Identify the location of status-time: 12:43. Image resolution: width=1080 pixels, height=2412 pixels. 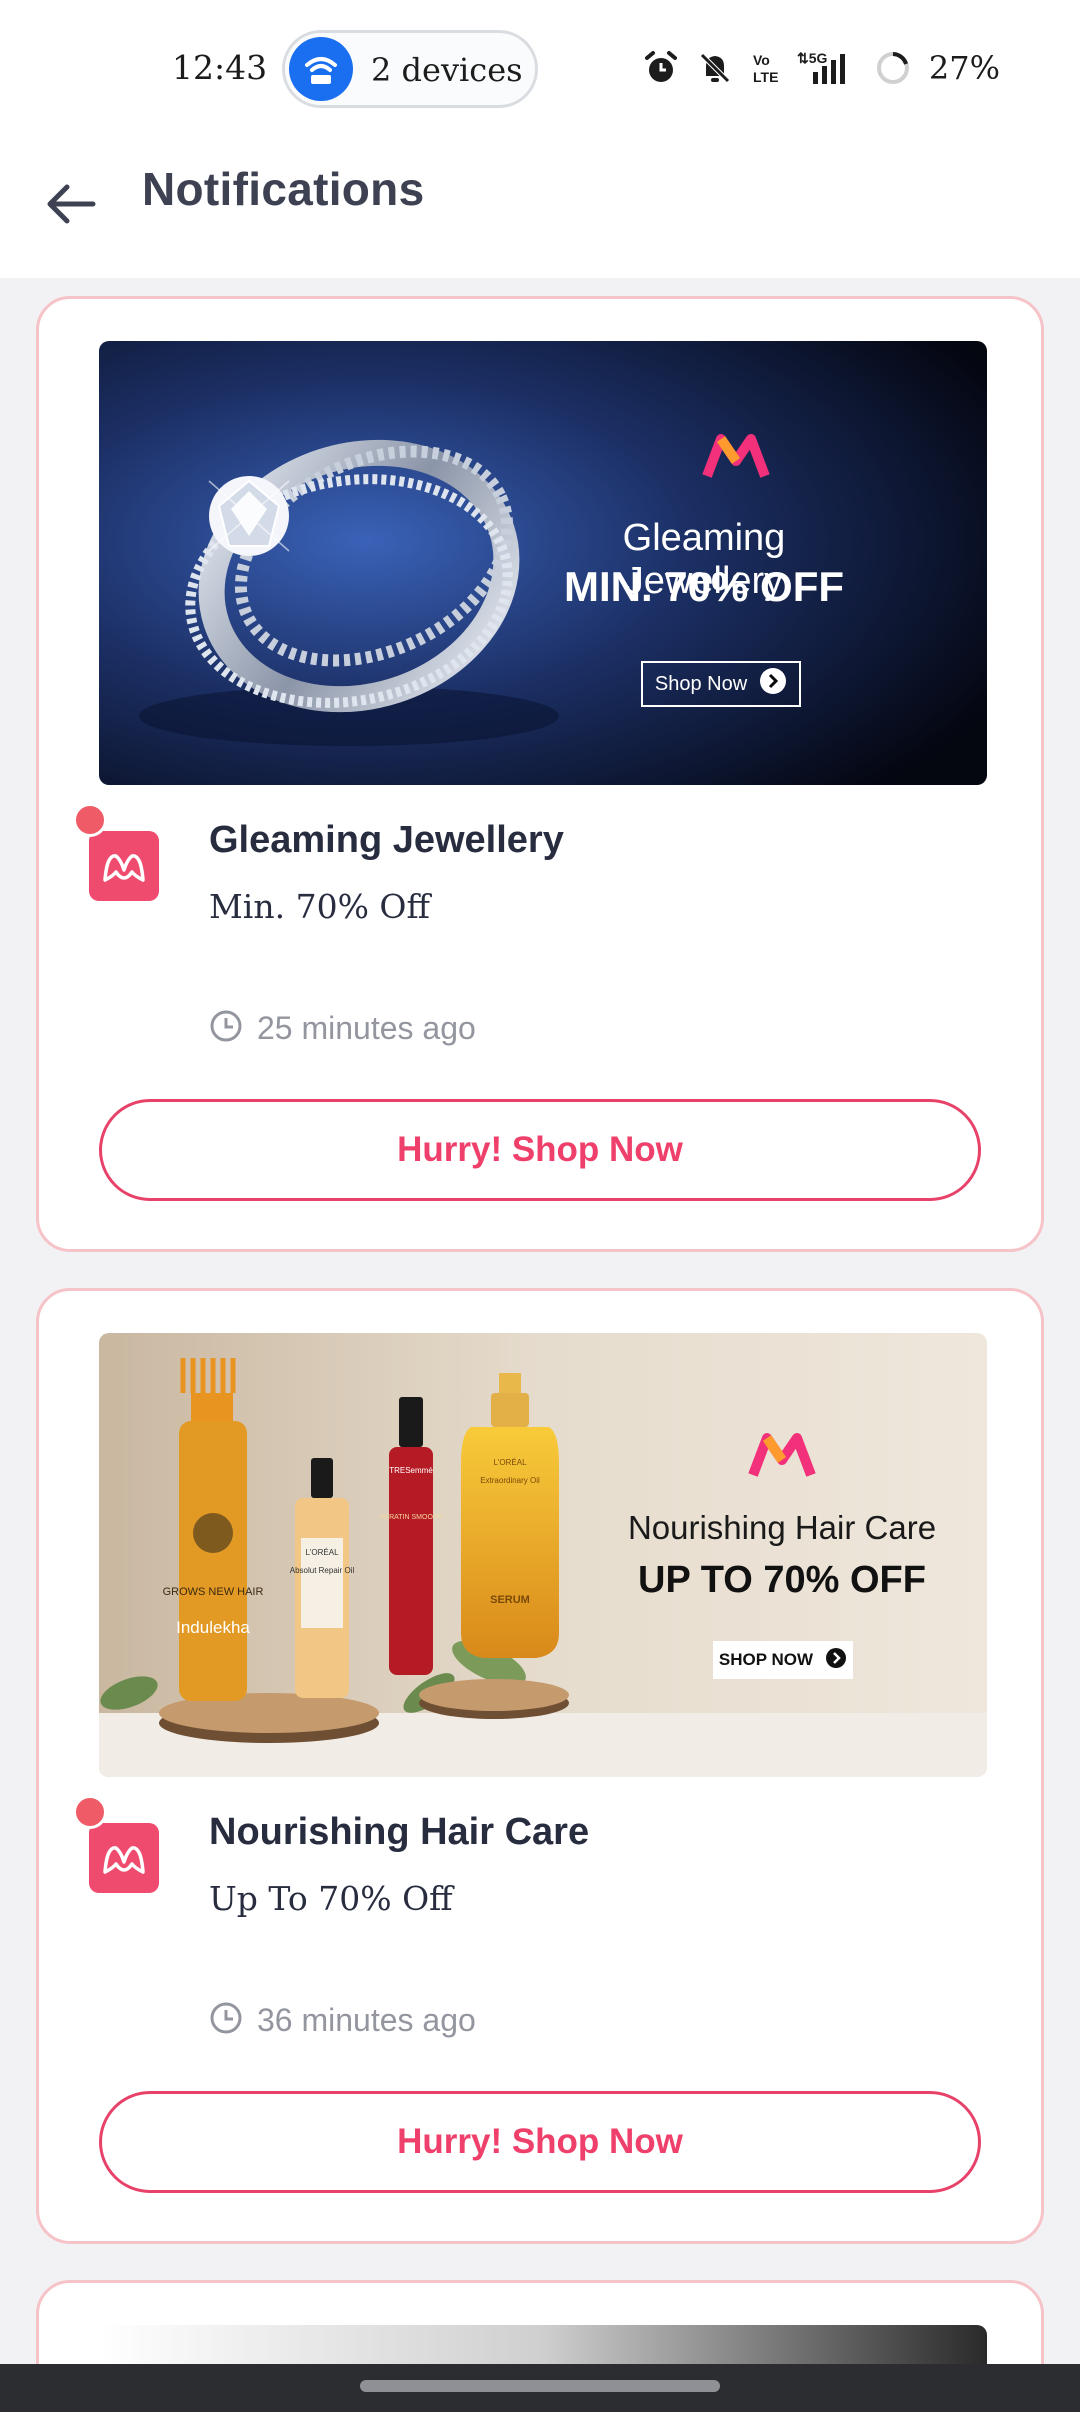
(220, 67).